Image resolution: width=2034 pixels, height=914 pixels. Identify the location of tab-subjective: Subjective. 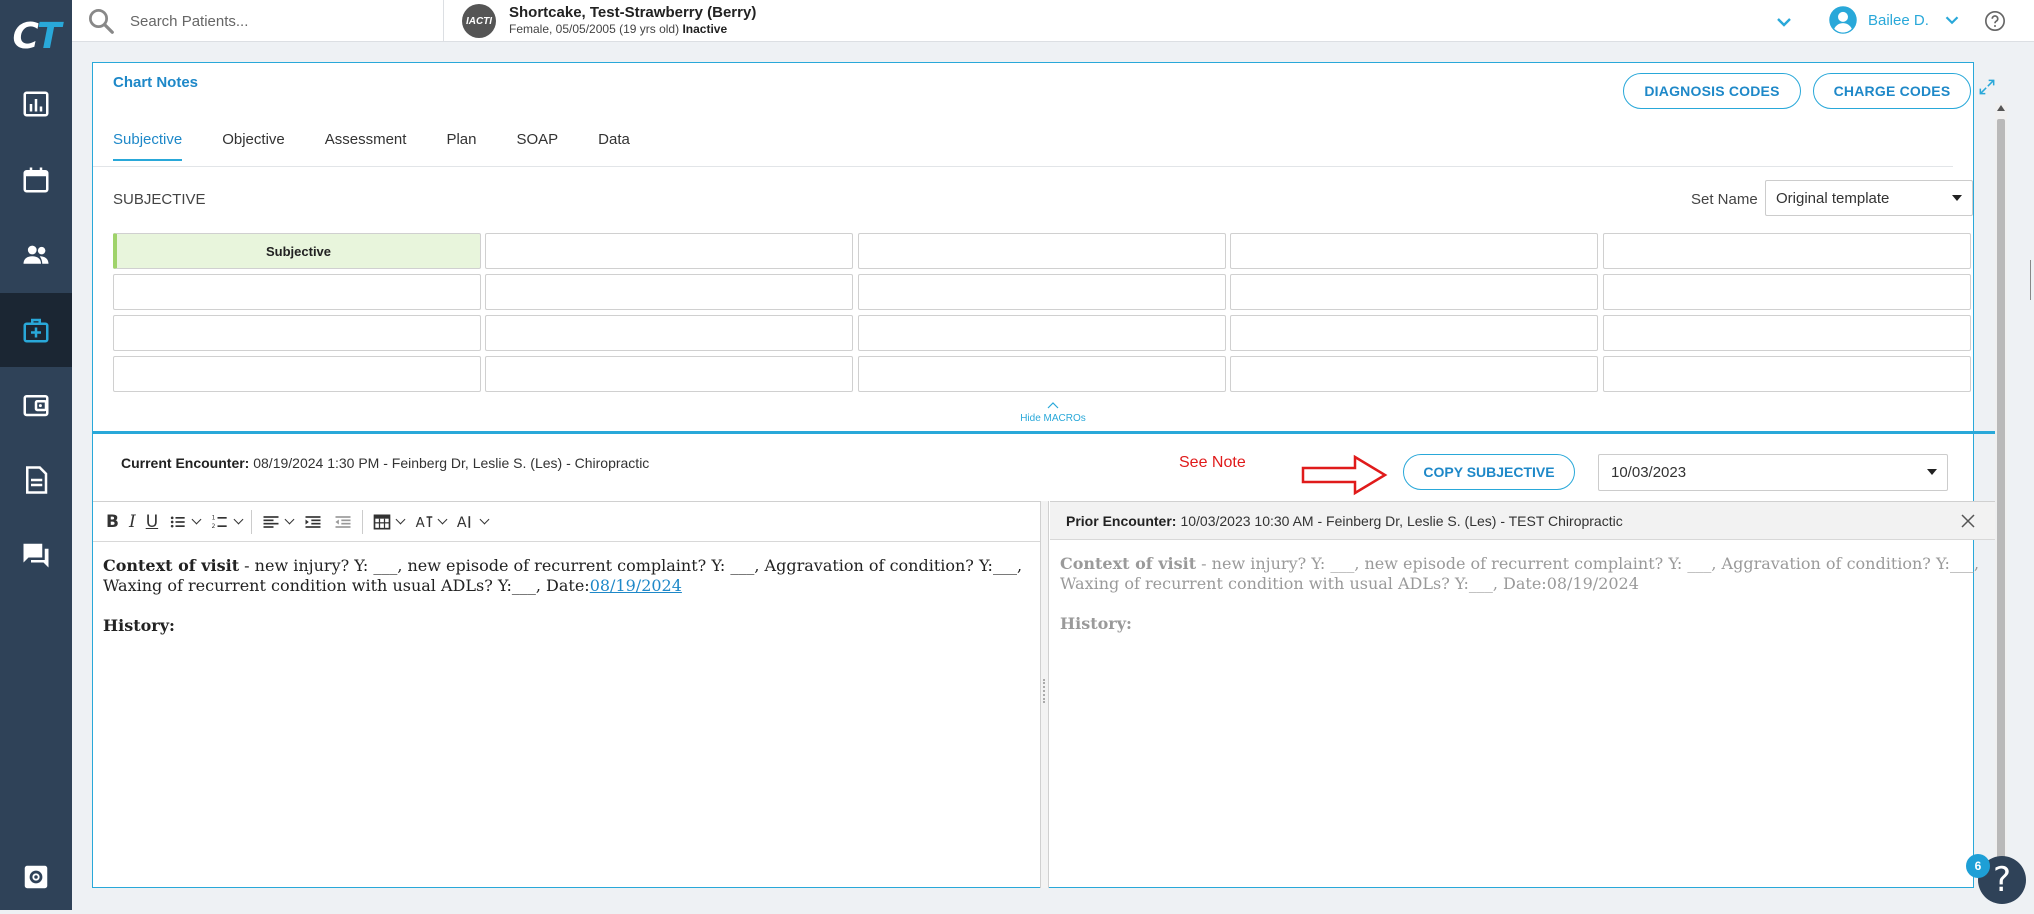
(148, 146).